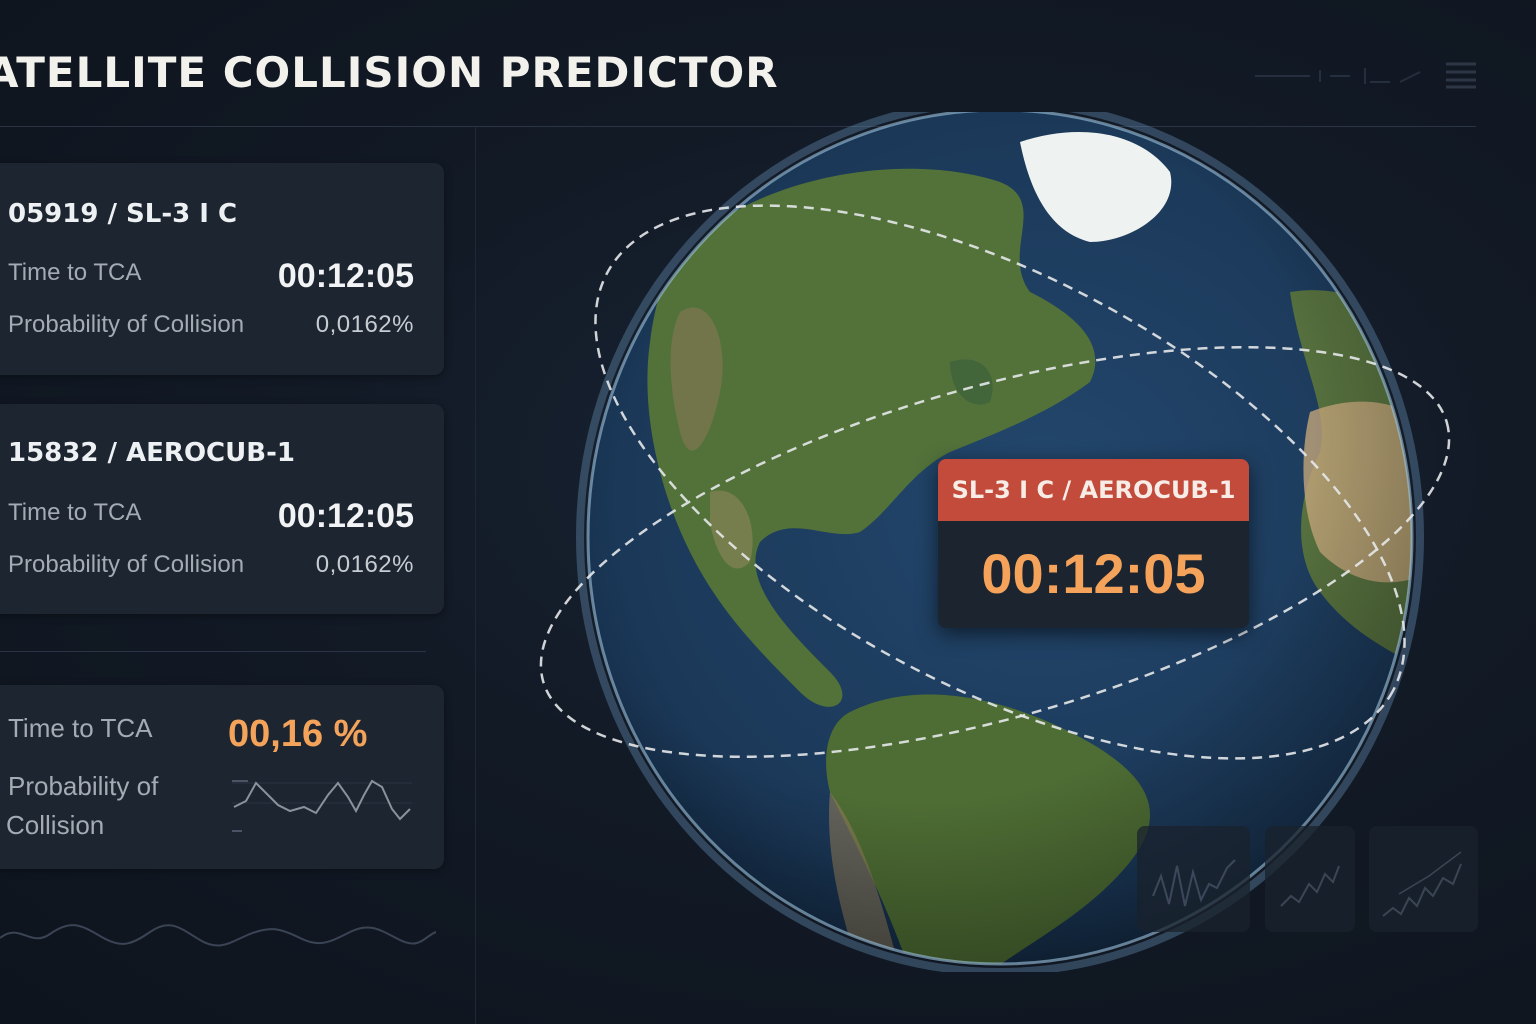 This screenshot has height=1024, width=1536. I want to click on probability-sparkline, so click(322, 805).